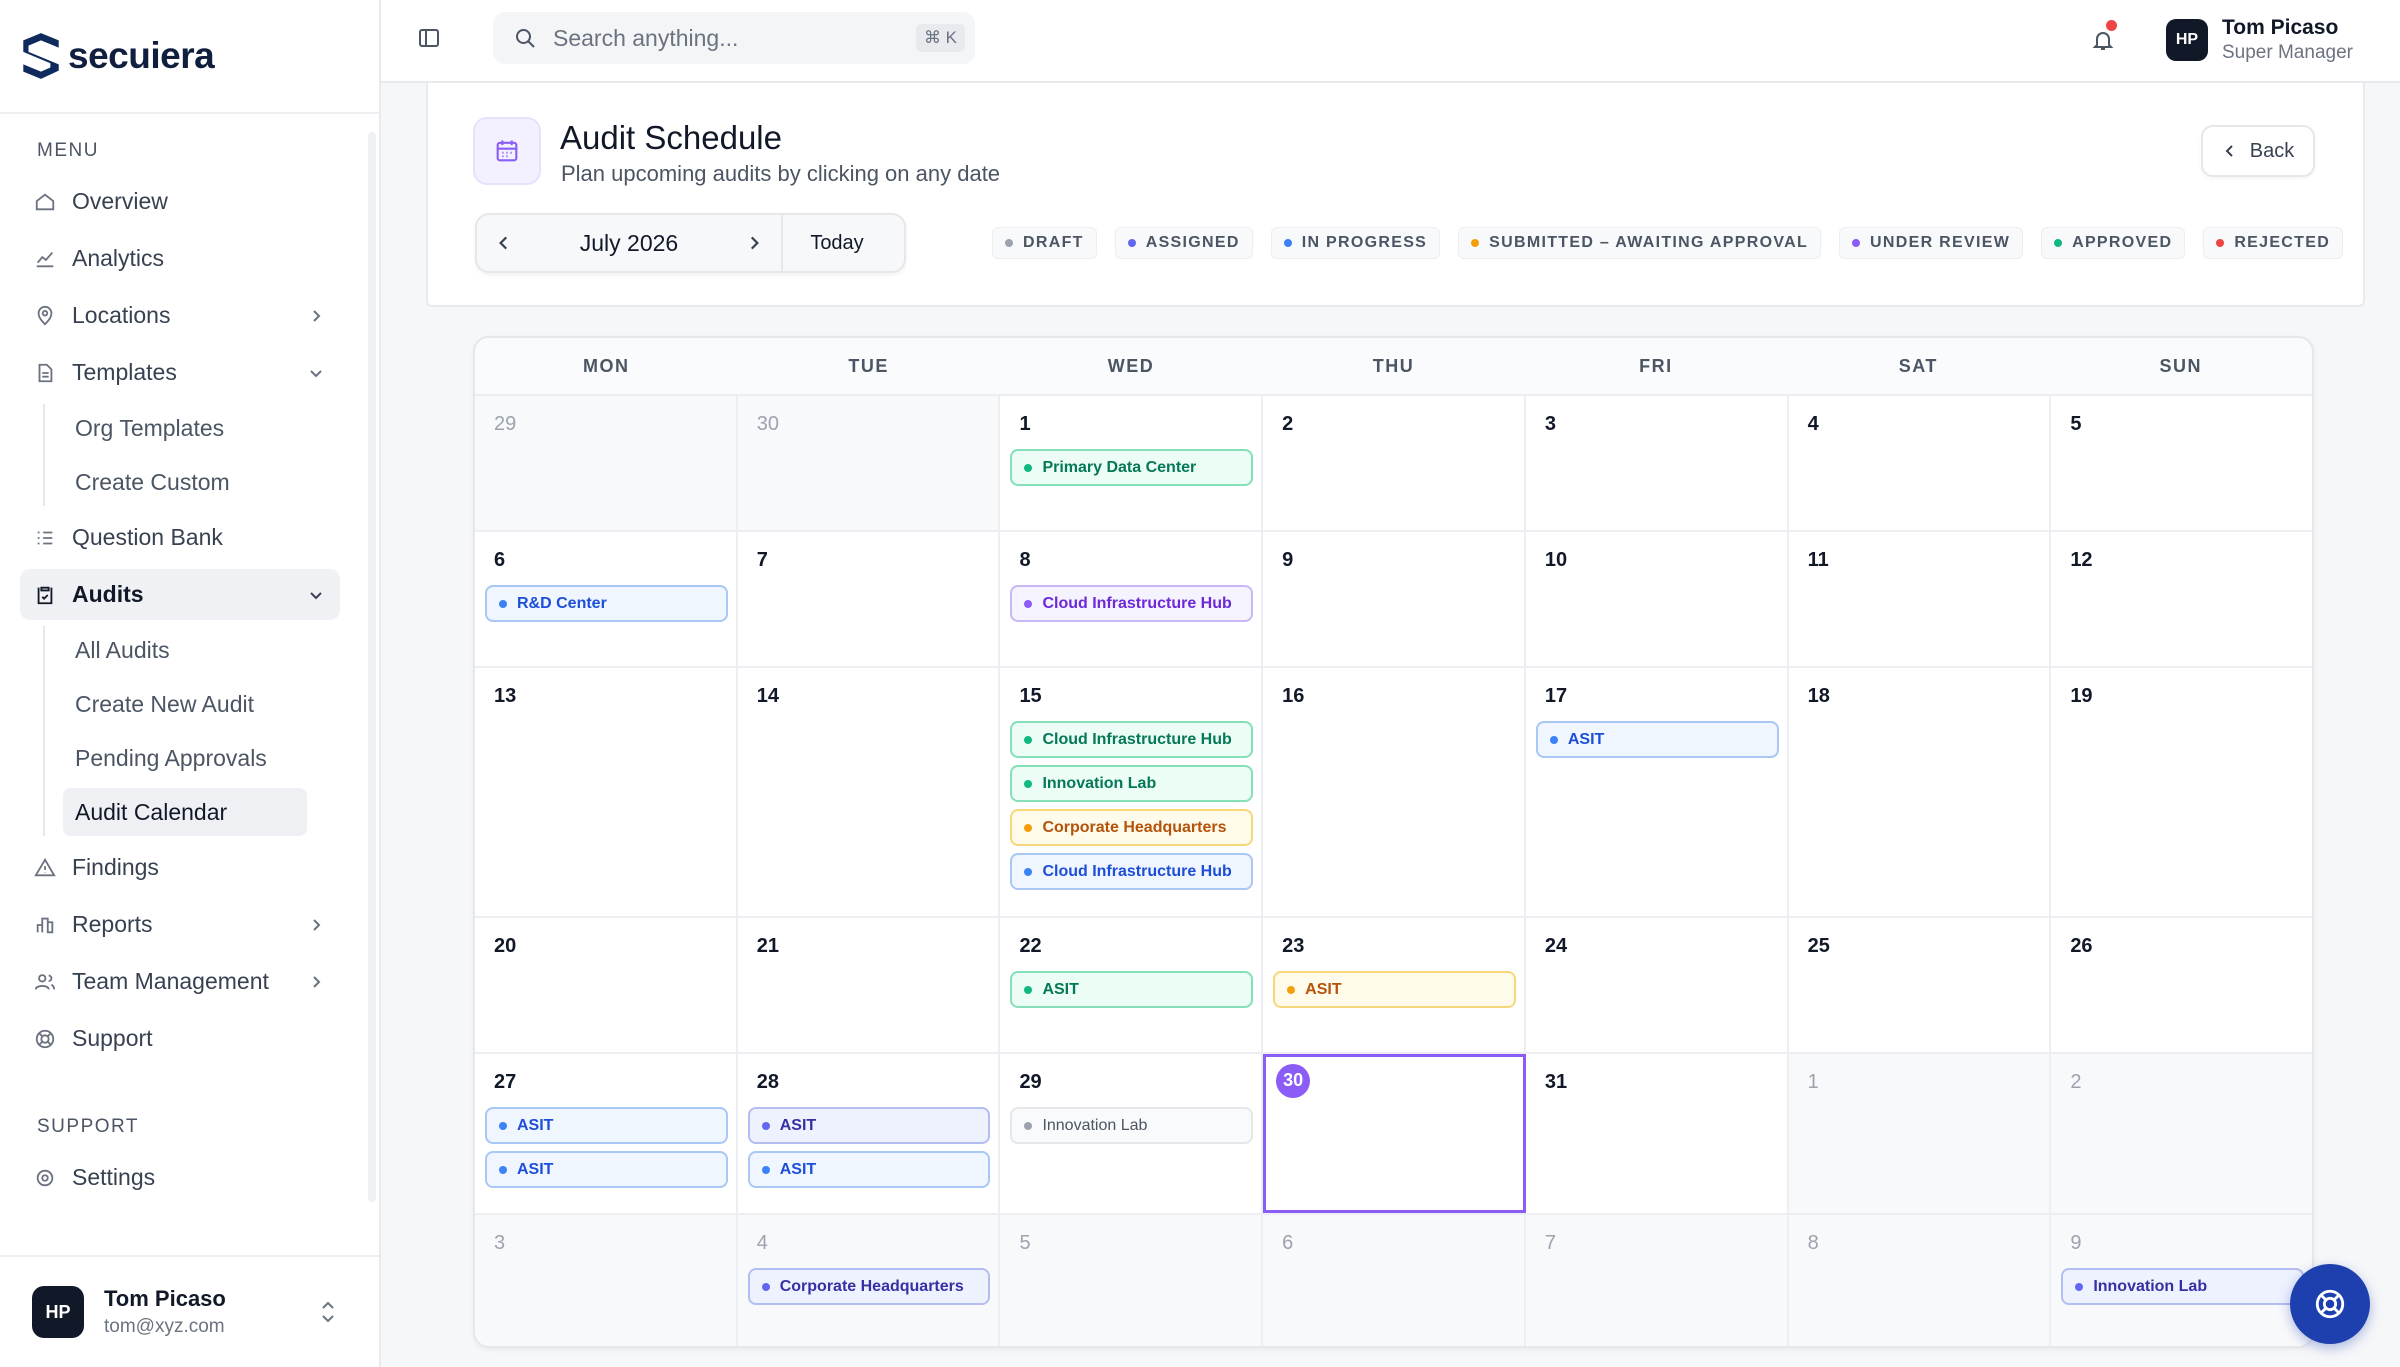  What do you see at coordinates (1657, 599) in the screenshot?
I see `calendar-day: 10` at bounding box center [1657, 599].